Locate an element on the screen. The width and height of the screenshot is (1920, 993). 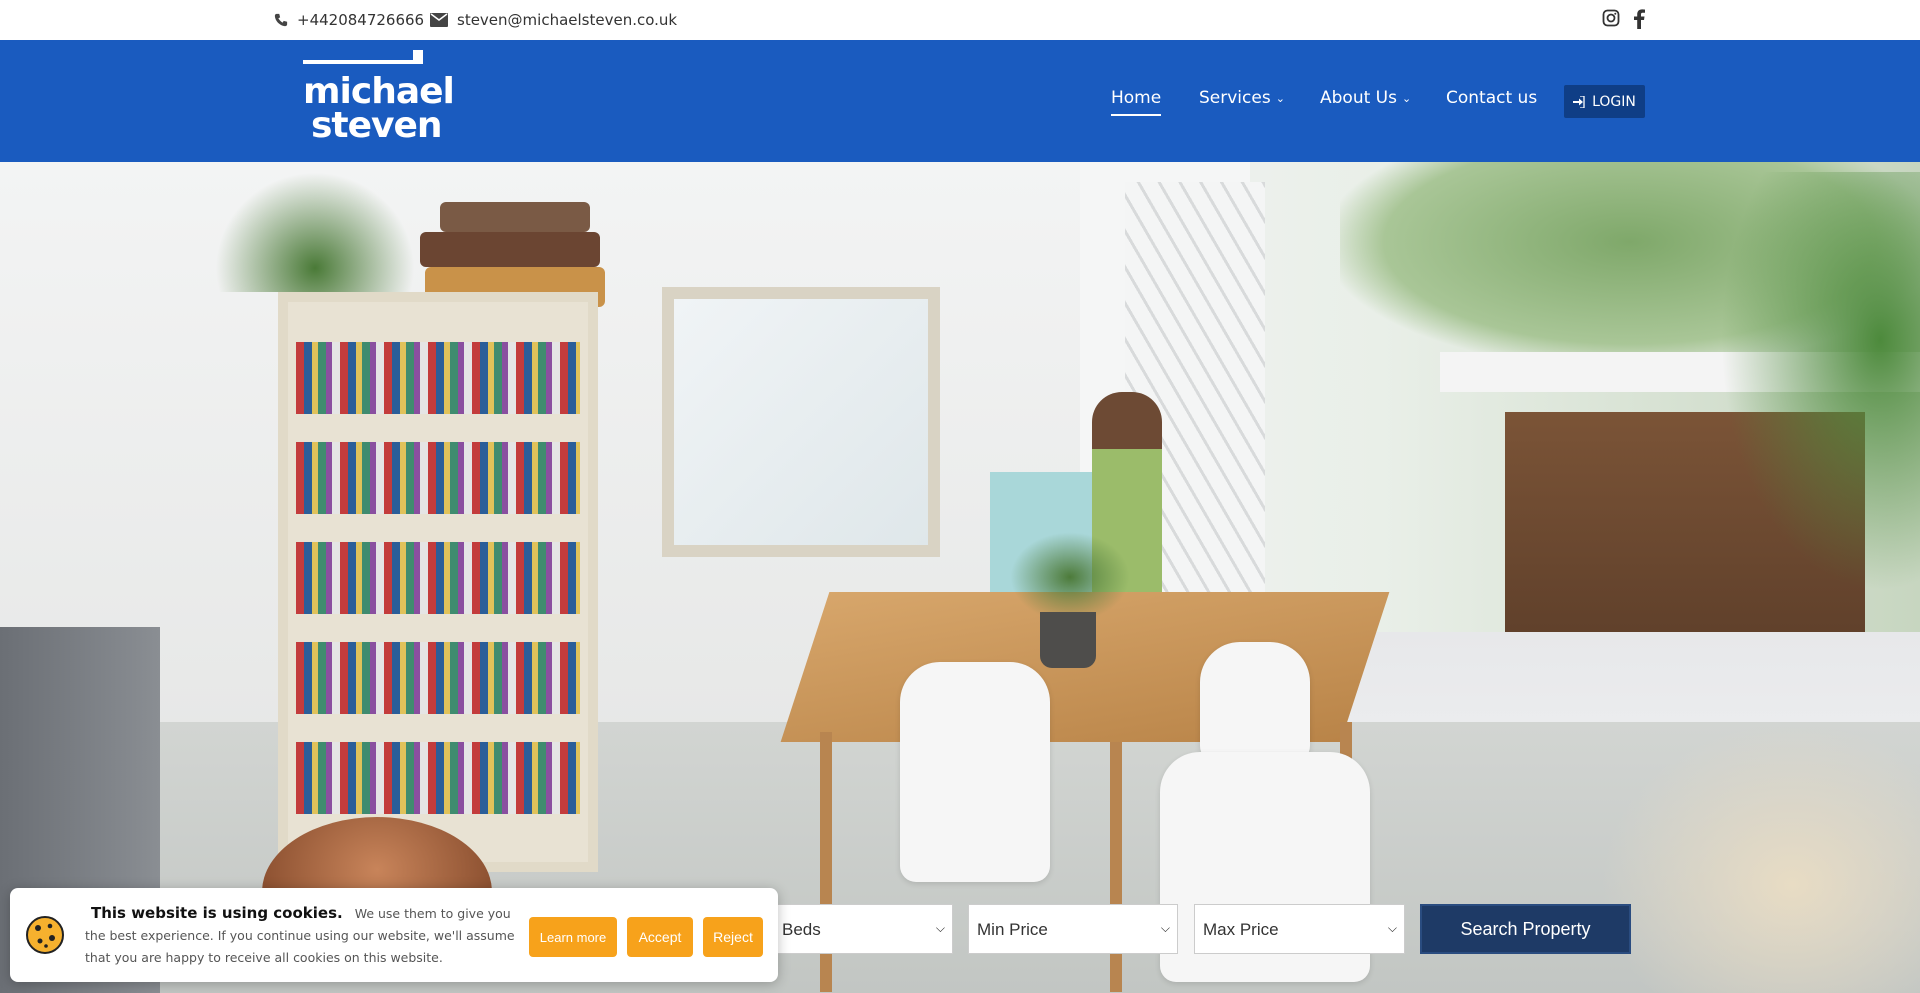
phone-number: +442084726666 is located at coordinates (361, 20).